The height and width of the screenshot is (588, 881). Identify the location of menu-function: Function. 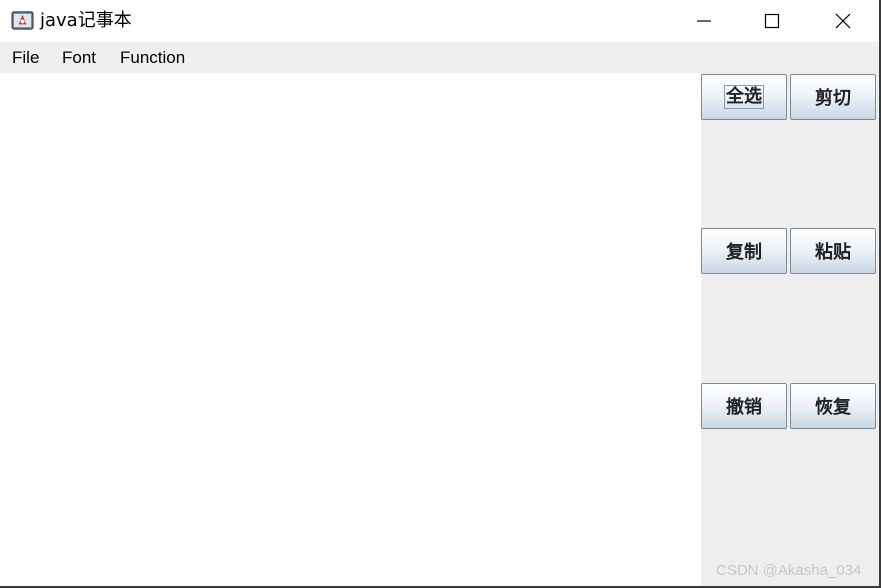
(152, 57).